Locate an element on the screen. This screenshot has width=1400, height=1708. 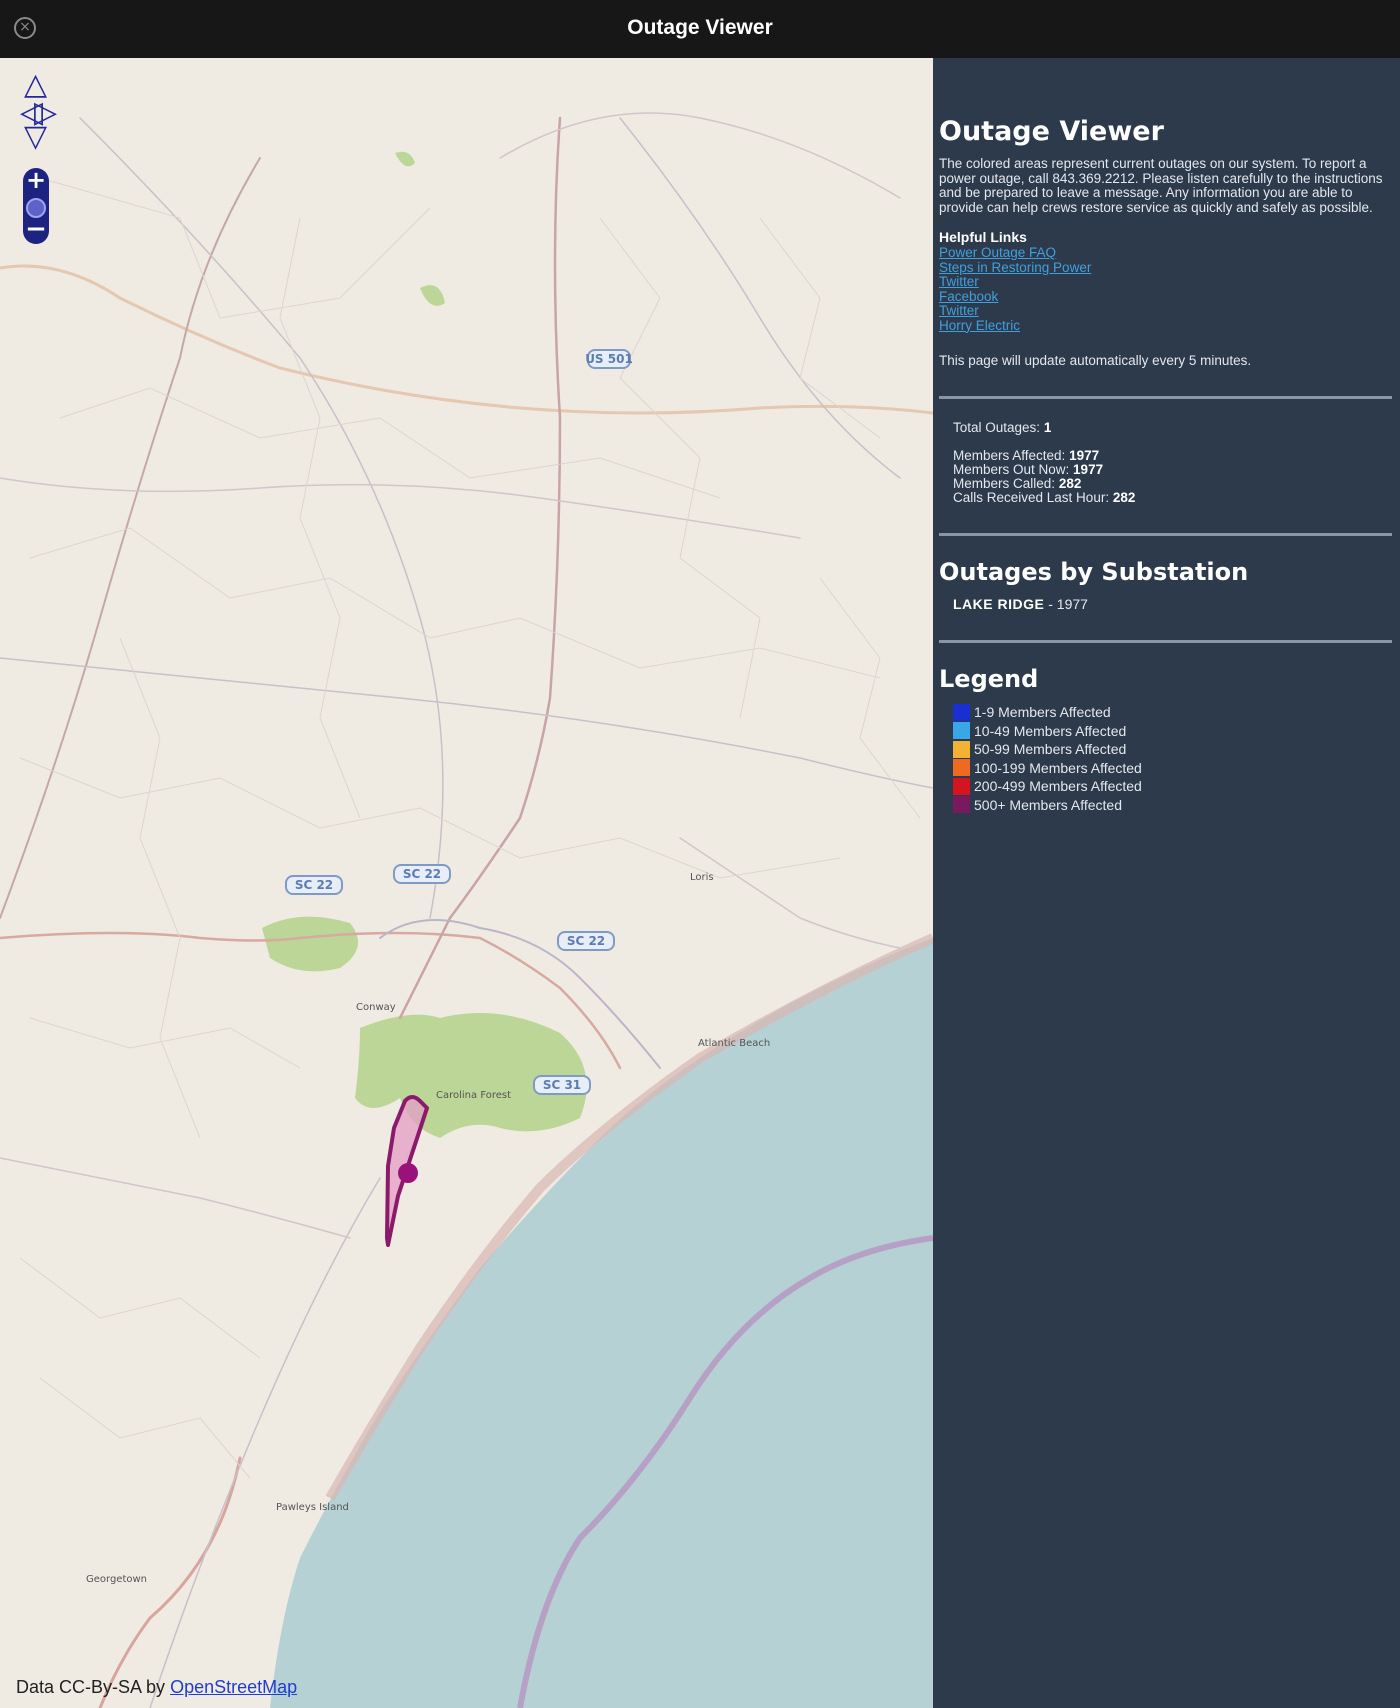
stats-spacer is located at coordinates (1172, 442).